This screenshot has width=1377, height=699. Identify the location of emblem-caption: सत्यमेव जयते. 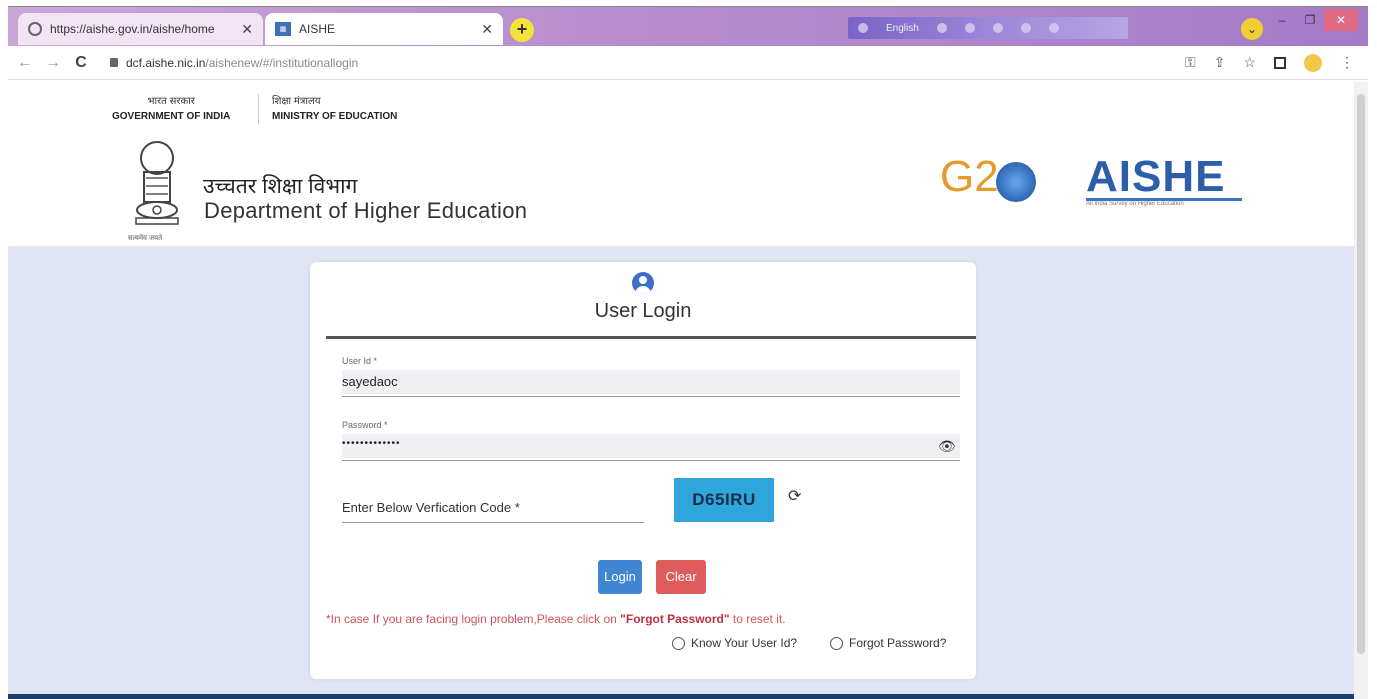
(145, 238).